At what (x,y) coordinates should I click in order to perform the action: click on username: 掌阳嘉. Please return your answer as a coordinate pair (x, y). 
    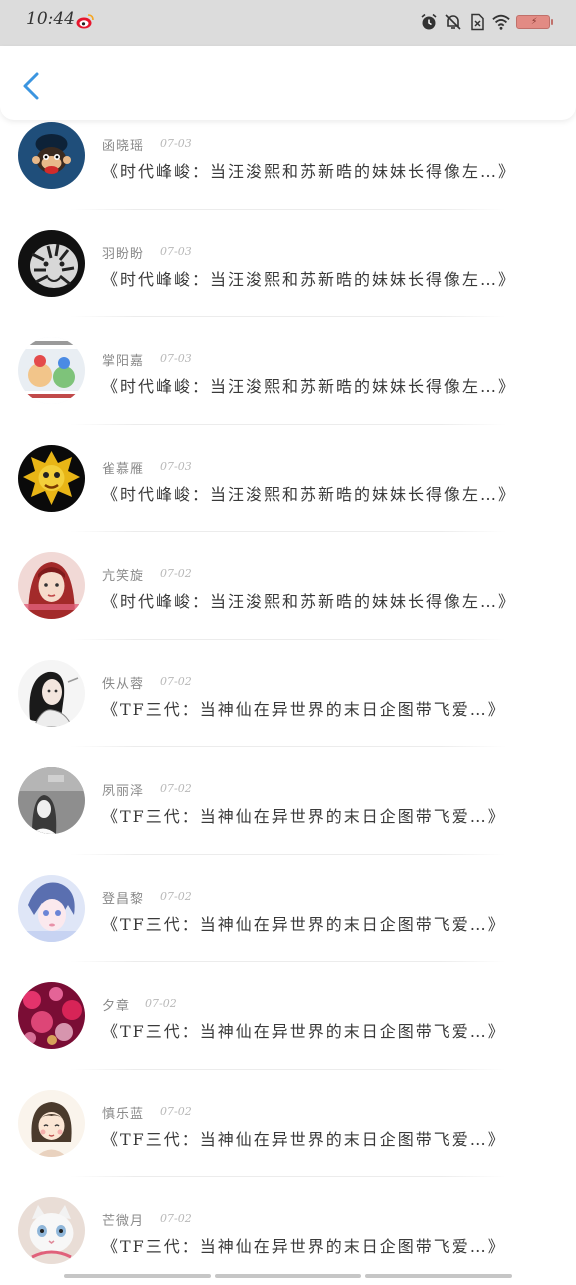
    Looking at the image, I should click on (123, 361).